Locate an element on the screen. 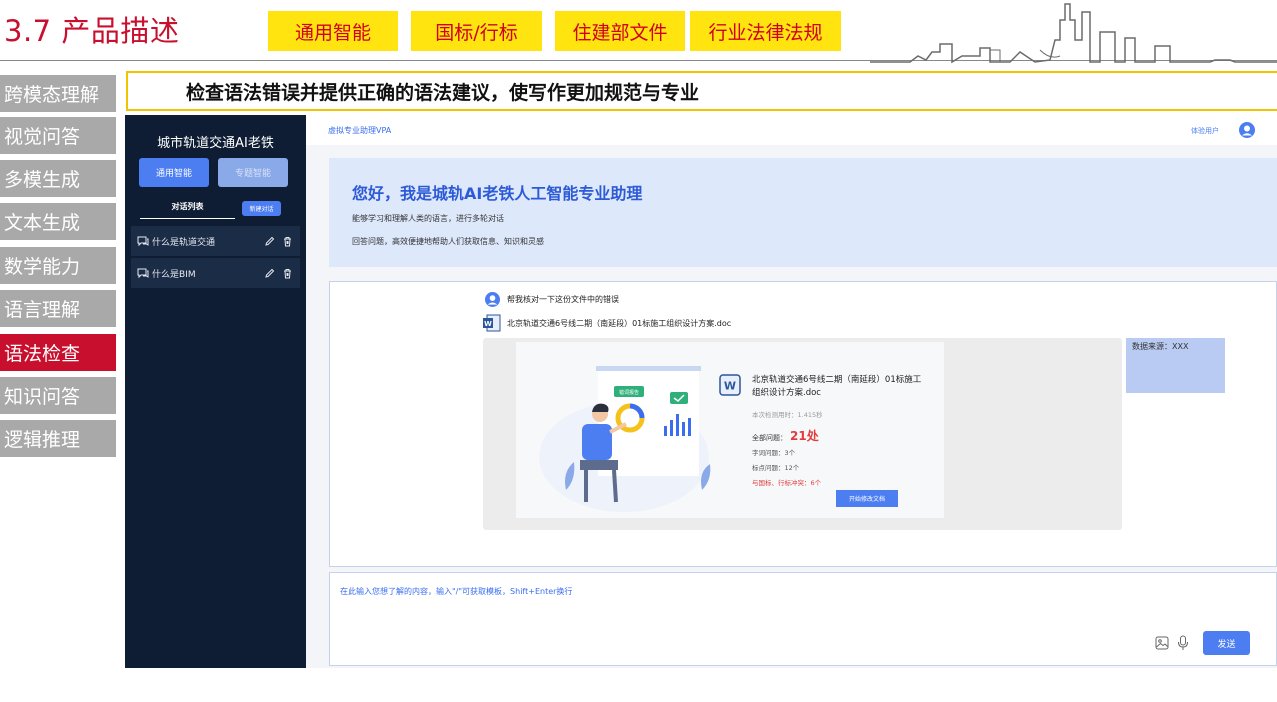  nav-item-multimodal-generation: 多模生成 is located at coordinates (58, 178).